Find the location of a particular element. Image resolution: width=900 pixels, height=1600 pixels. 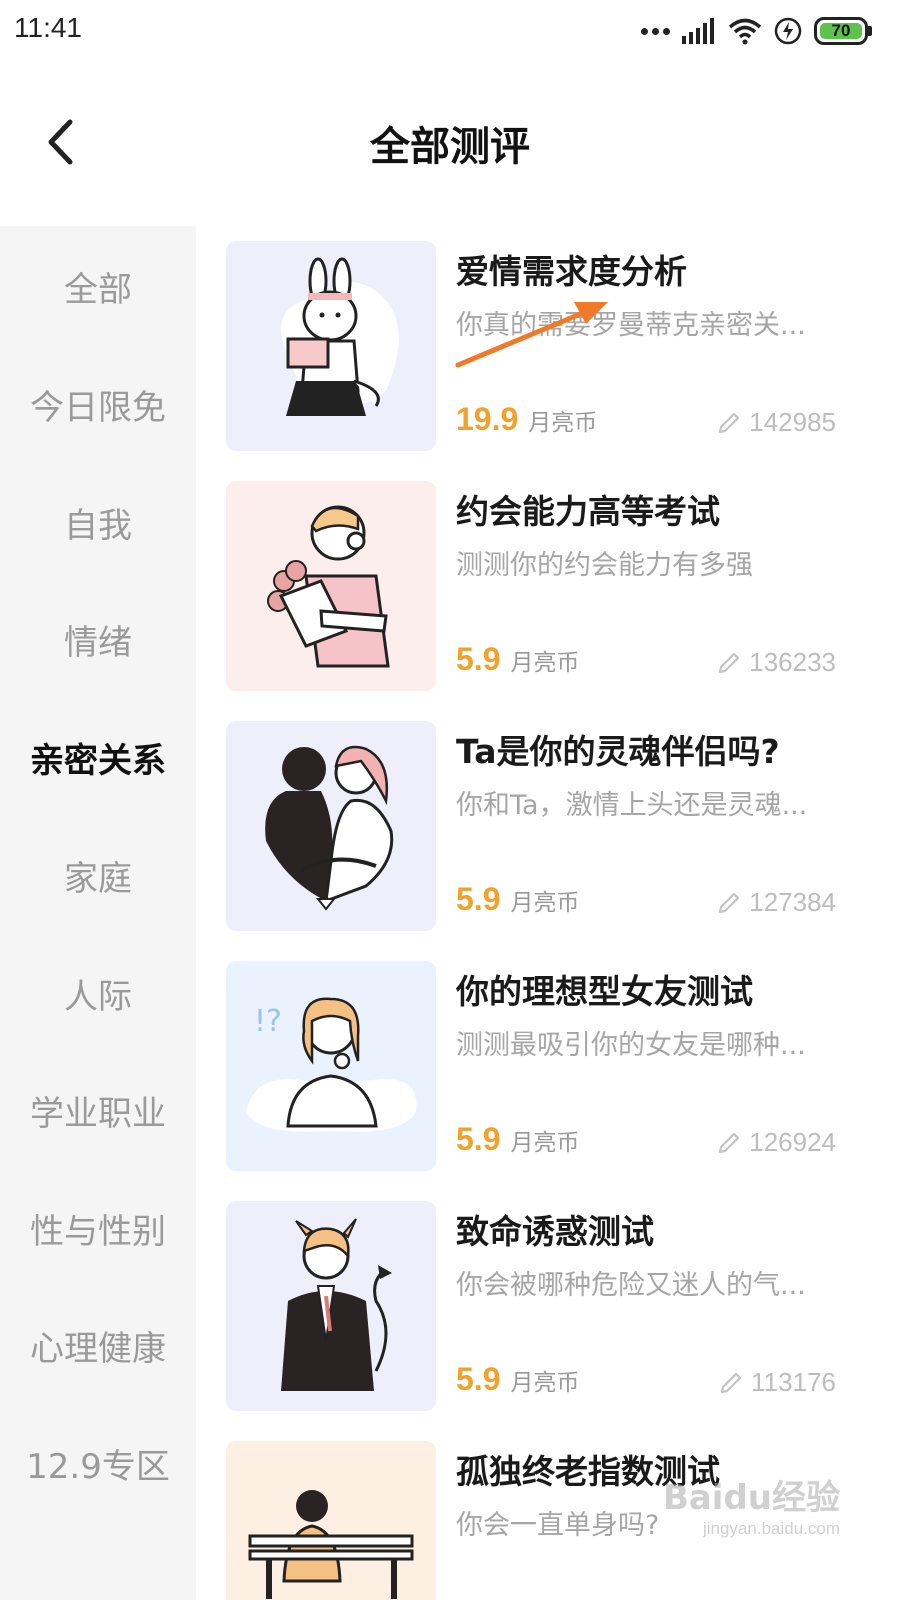

test-title: 你的理想型女友测试 is located at coordinates (604, 991).